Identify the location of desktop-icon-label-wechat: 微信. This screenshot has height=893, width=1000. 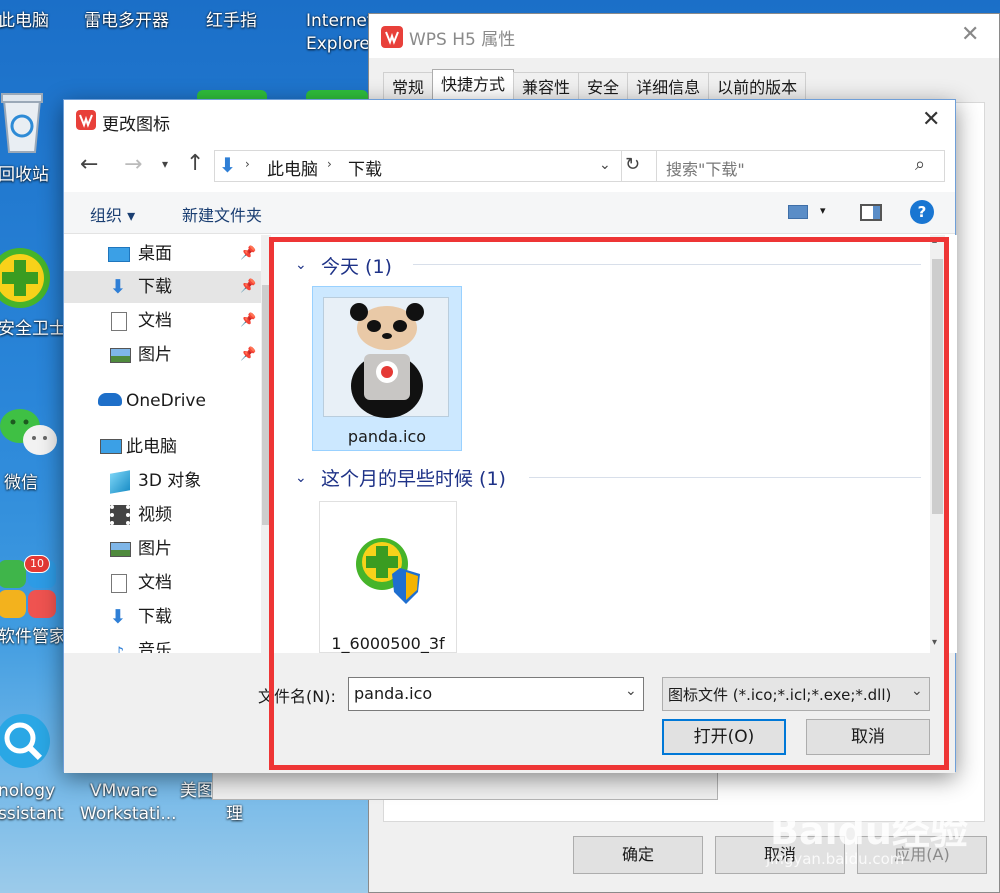
(21, 483).